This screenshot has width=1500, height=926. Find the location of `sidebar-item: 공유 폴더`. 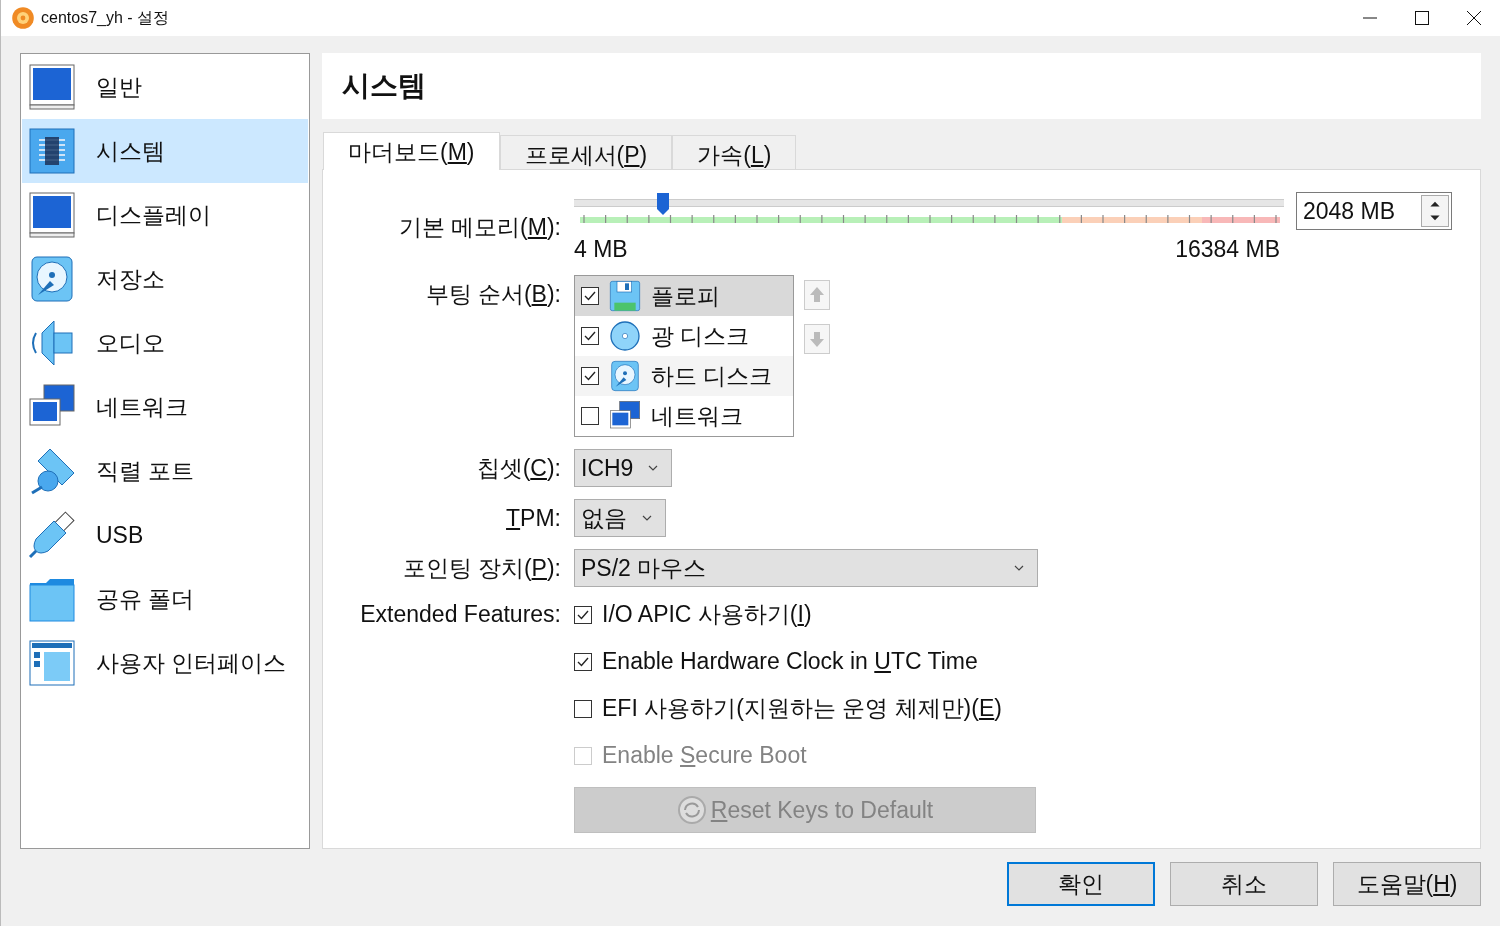

sidebar-item: 공유 폴더 is located at coordinates (165, 599).